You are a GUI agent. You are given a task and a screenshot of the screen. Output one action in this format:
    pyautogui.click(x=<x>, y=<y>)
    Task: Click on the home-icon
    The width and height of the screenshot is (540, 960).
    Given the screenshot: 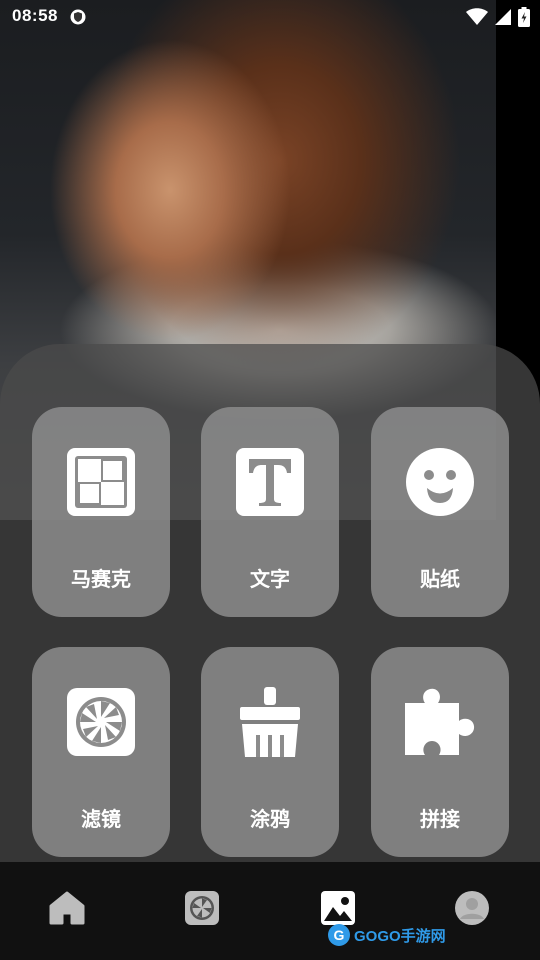 What is the action you would take?
    pyautogui.click(x=67, y=908)
    